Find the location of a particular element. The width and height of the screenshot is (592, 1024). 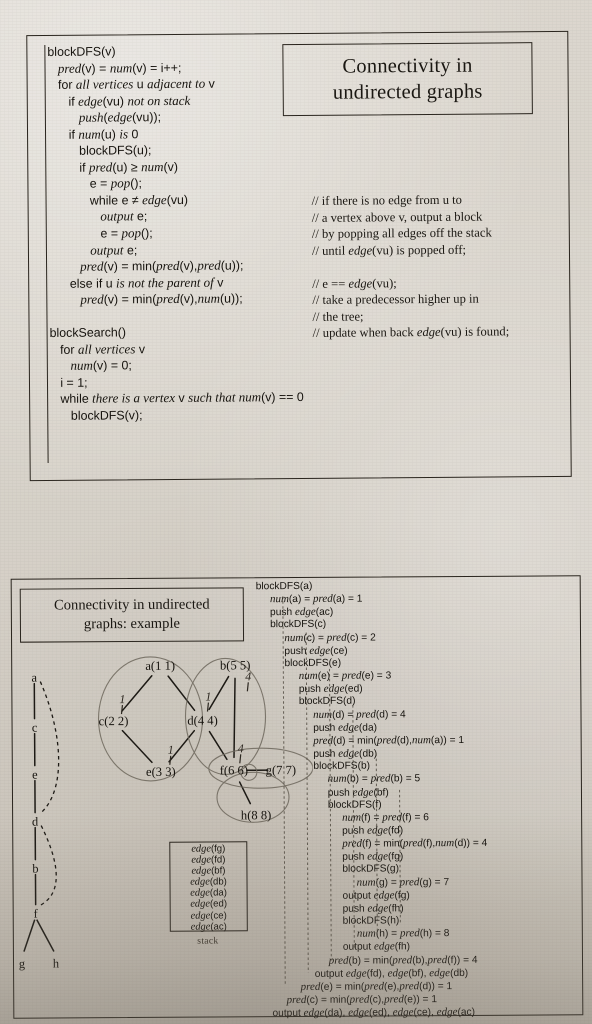

tree-node-b: b is located at coordinates (35, 869).